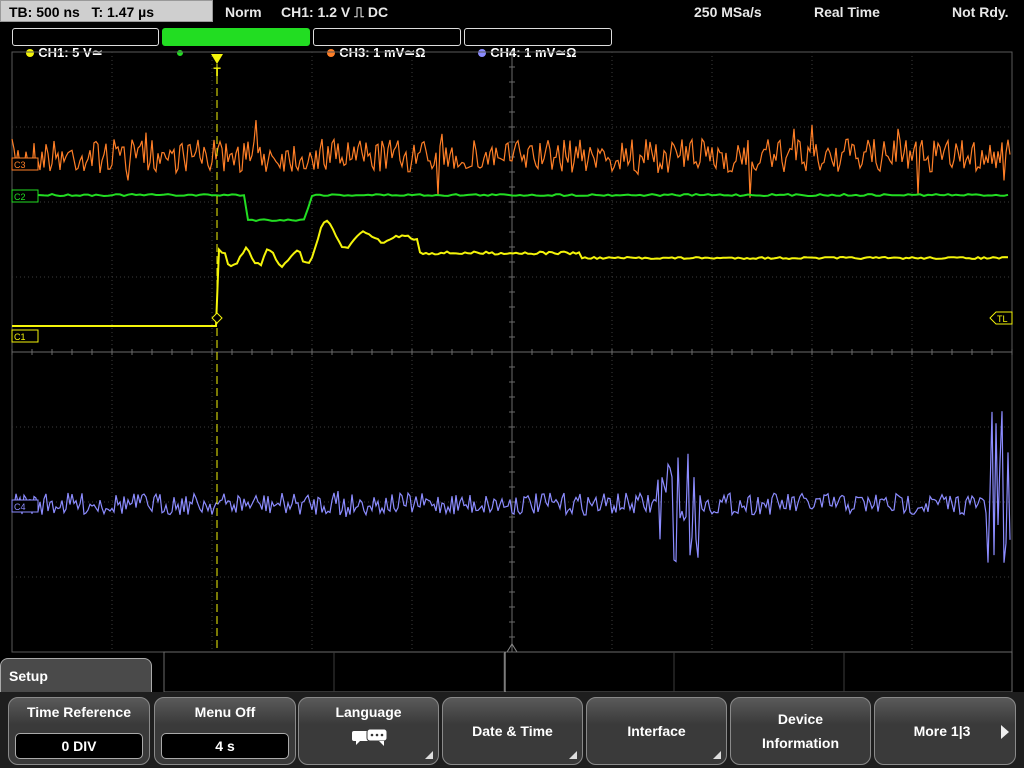  Describe the element at coordinates (728, 12) in the screenshot. I see `sample-rate: 250 MSa/s` at that location.